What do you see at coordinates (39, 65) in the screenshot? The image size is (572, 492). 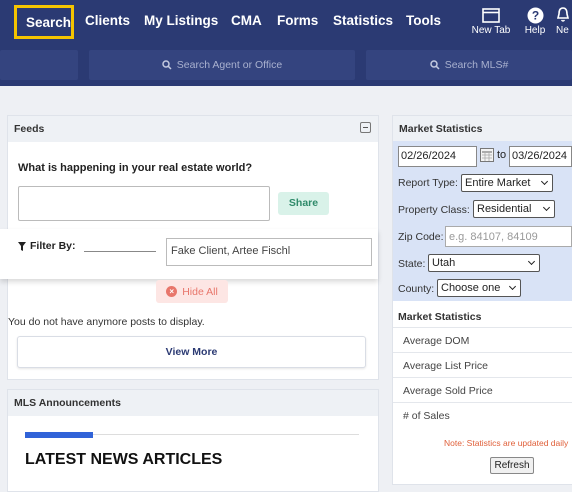 I see `search-box-left` at bounding box center [39, 65].